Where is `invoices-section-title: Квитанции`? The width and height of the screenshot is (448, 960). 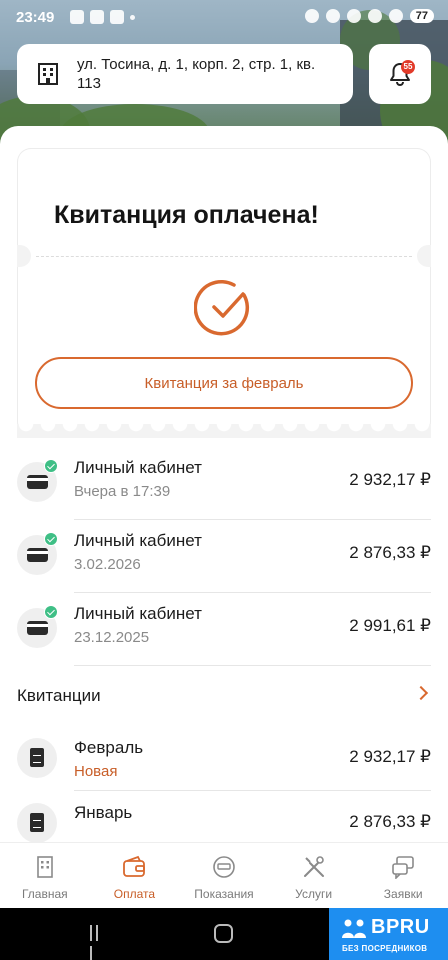
invoices-section-title: Квитанции is located at coordinates (59, 696).